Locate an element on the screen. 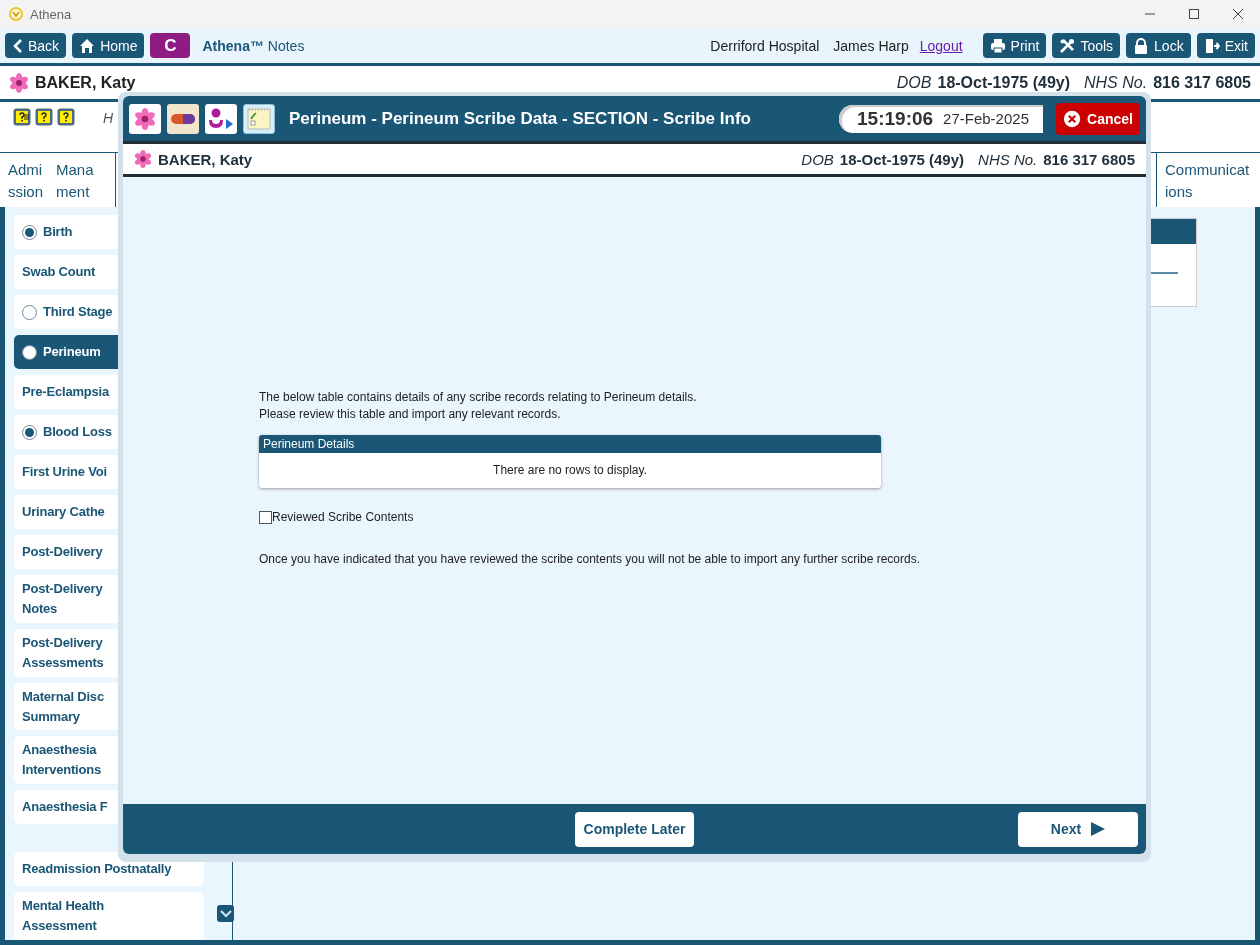 The image size is (1260, 945). exit-icon is located at coordinates (1211, 45).